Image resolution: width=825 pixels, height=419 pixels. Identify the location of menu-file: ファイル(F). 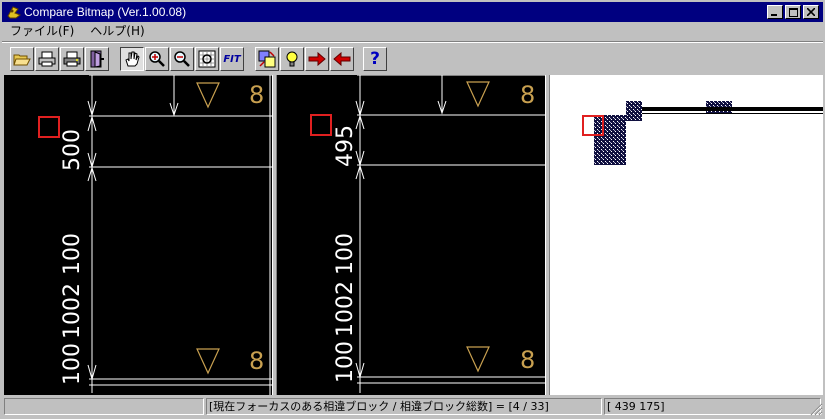
(42, 31).